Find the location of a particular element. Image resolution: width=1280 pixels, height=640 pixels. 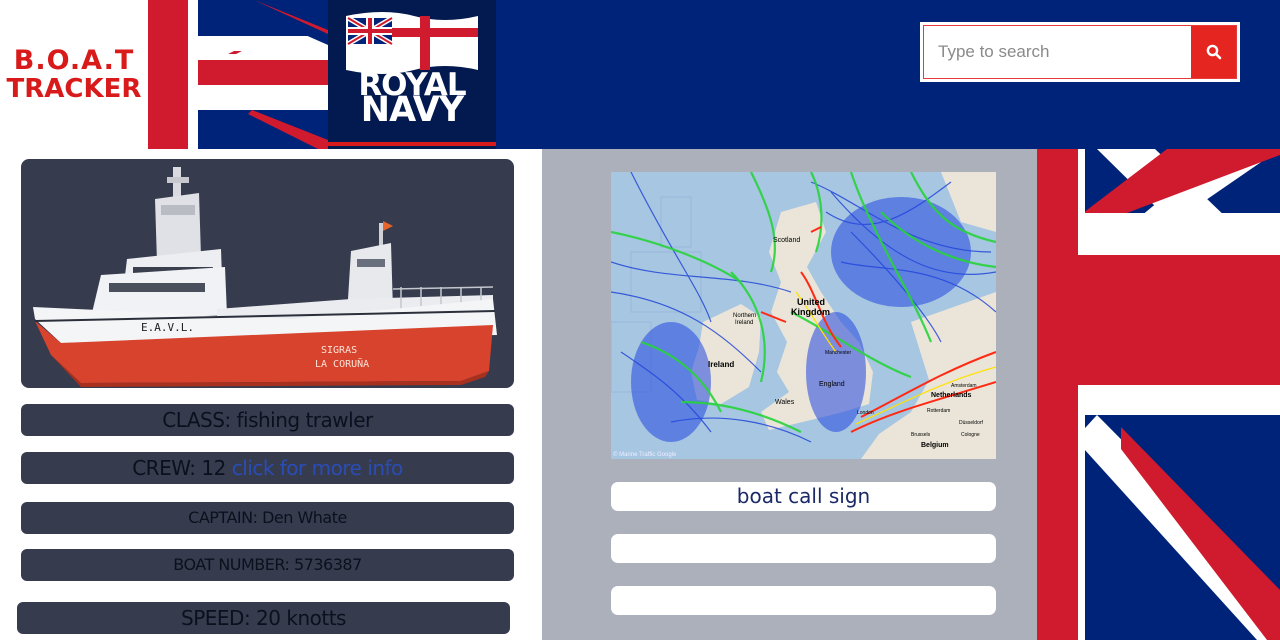

boat-photo: E.A.V.L. SIGRAS LA CORUÑA is located at coordinates (267, 273).